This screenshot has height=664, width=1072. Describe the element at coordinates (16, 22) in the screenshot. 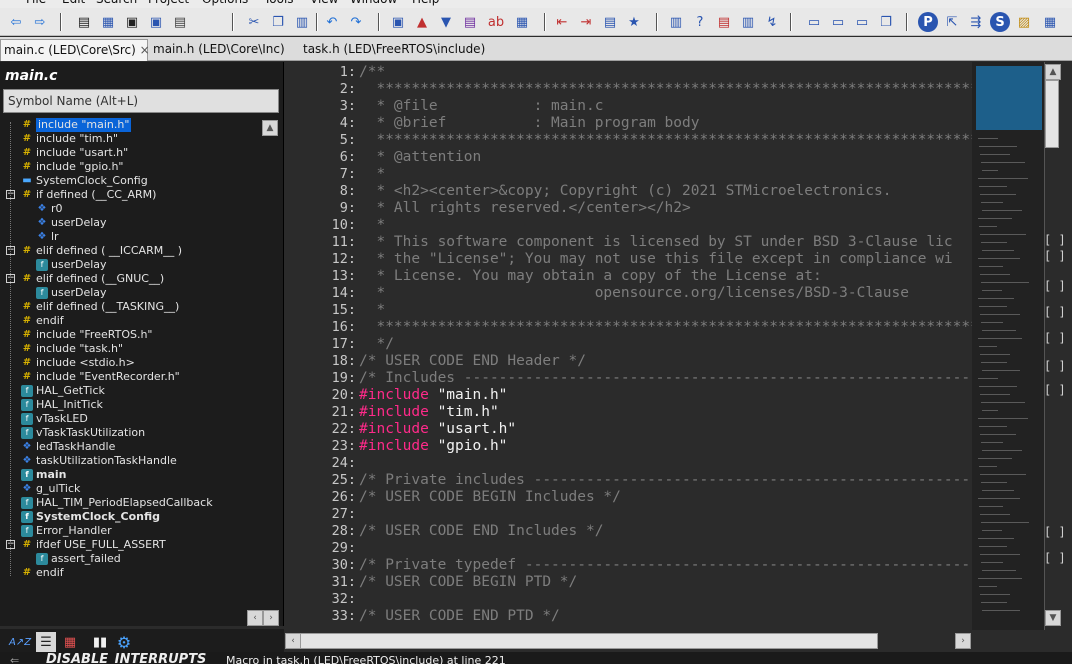

I see `back-icon: ⇦` at that location.